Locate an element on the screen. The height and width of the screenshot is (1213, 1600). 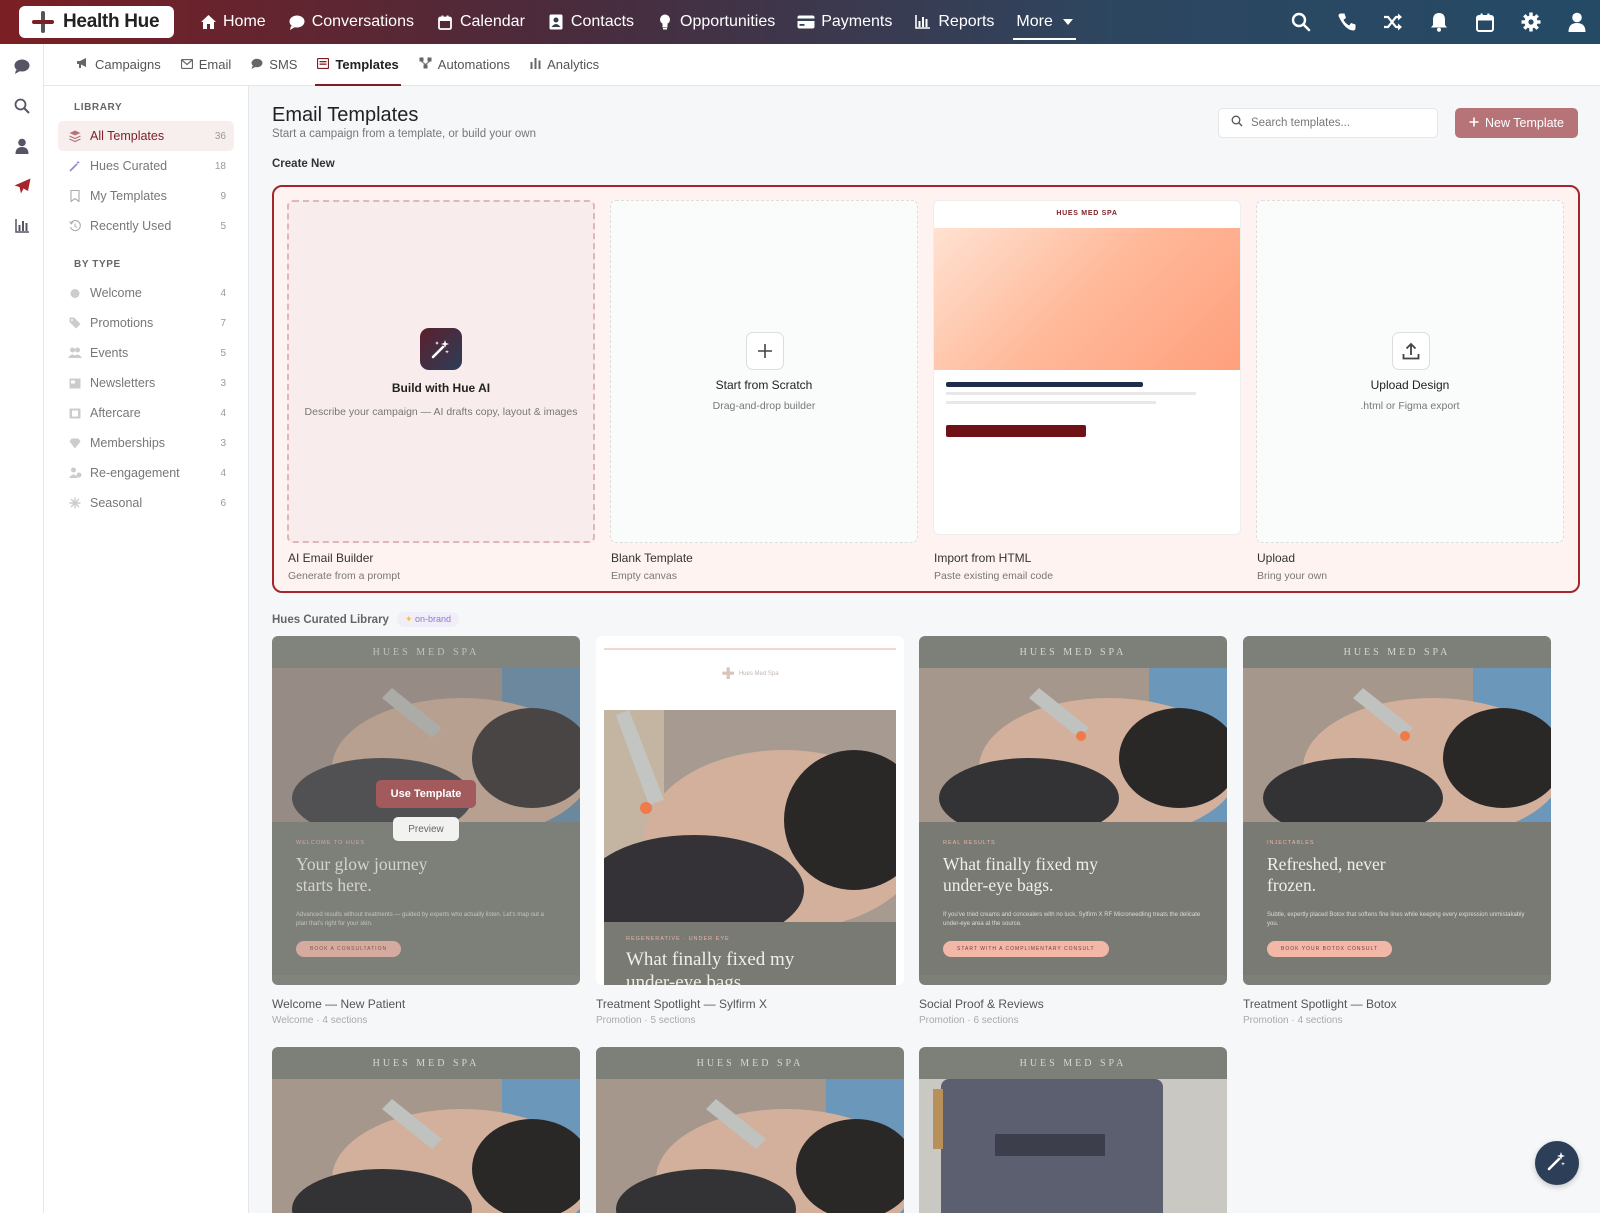
email-top-rule is located at coordinates (750, 649).